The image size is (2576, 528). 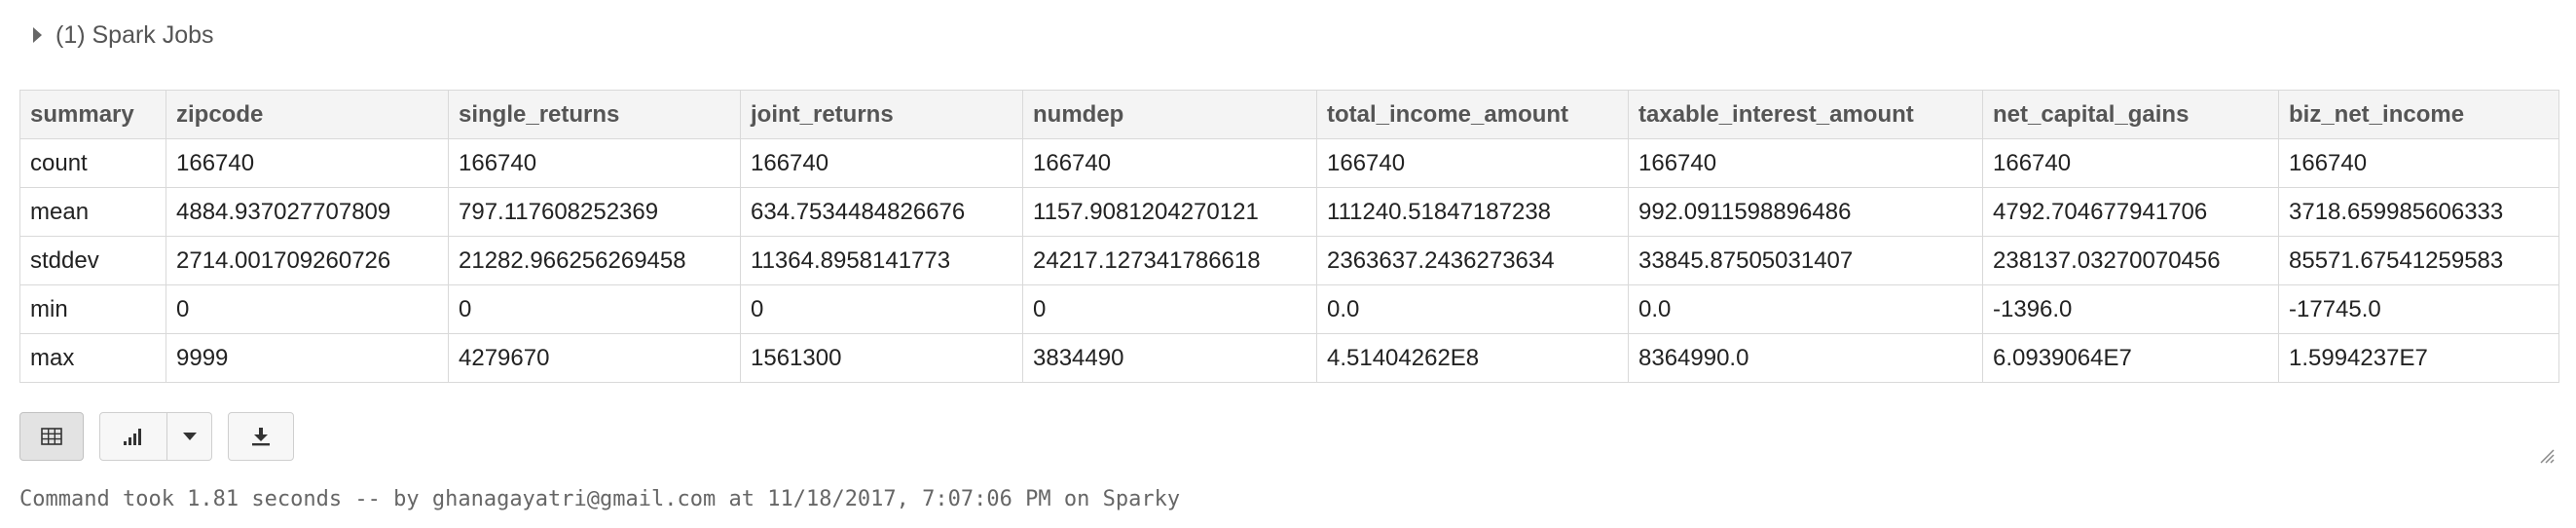 I want to click on table-cell: 111240.51847187238, so click(x=1472, y=212).